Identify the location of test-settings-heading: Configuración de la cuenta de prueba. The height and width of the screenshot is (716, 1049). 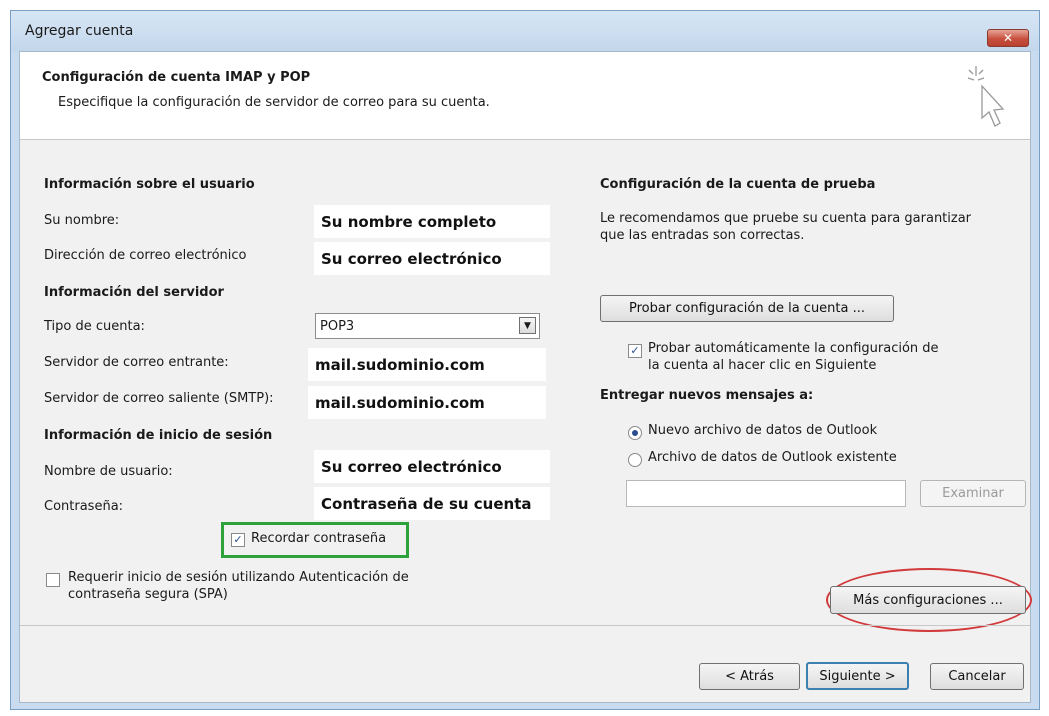
(738, 184).